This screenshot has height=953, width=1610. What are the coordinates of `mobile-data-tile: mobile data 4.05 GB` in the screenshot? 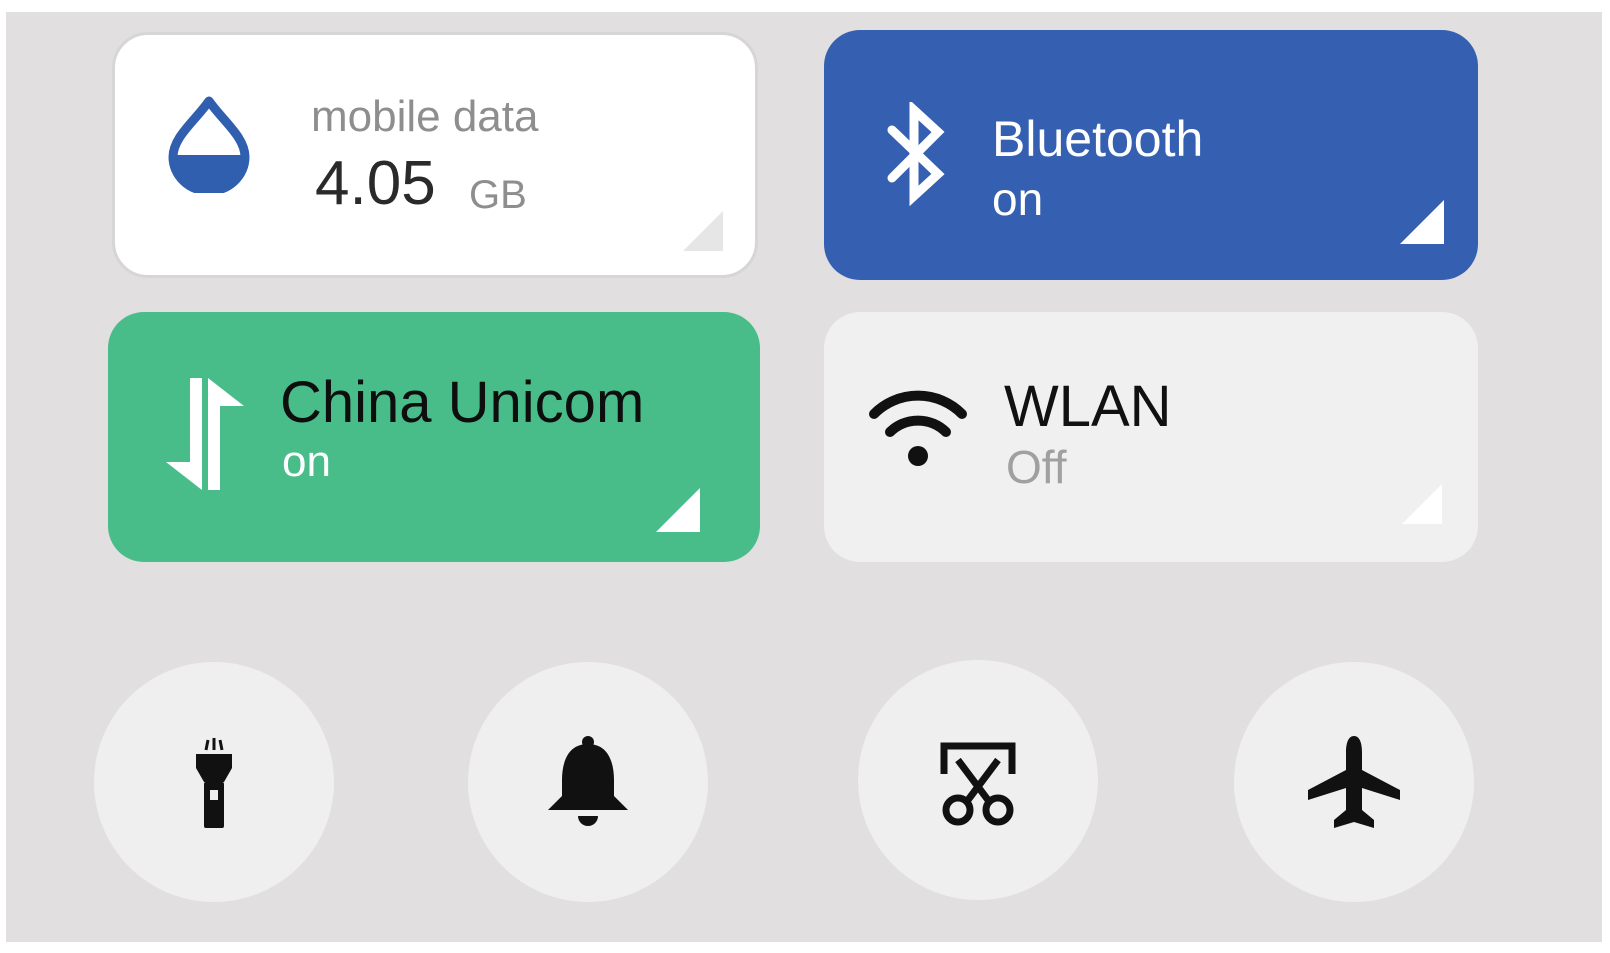 It's located at (435, 155).